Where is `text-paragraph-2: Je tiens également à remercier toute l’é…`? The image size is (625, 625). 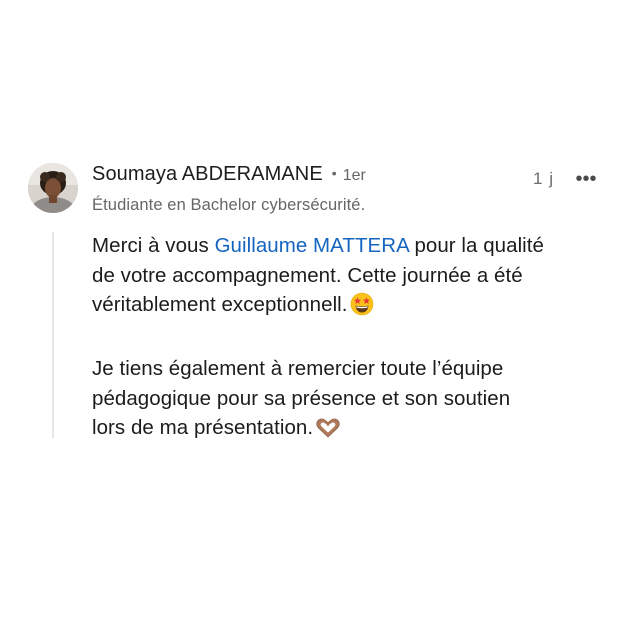 text-paragraph-2: Je tiens également à remercier toute l’é… is located at coordinates (301, 398).